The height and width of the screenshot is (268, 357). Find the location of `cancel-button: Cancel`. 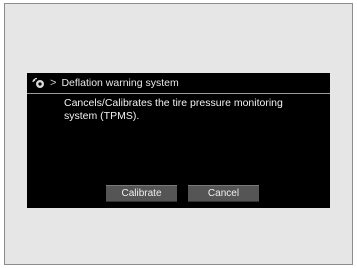

cancel-button: Cancel is located at coordinates (223, 193).